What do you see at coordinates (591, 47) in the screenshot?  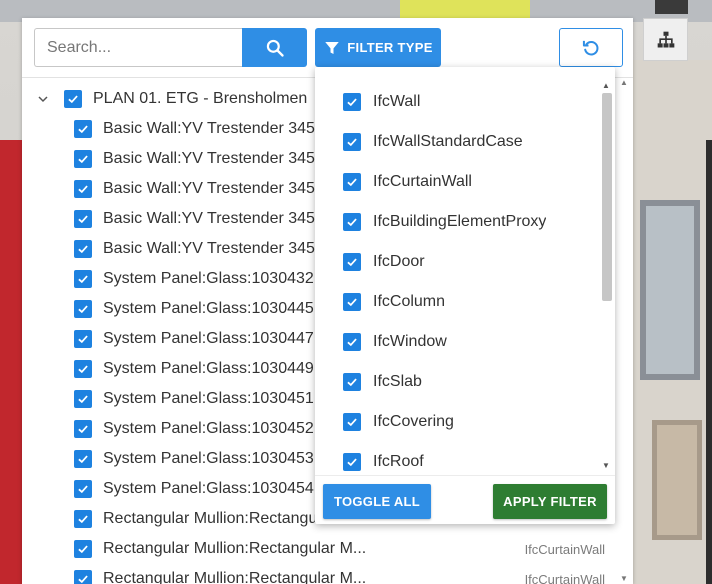 I see `reset-button` at bounding box center [591, 47].